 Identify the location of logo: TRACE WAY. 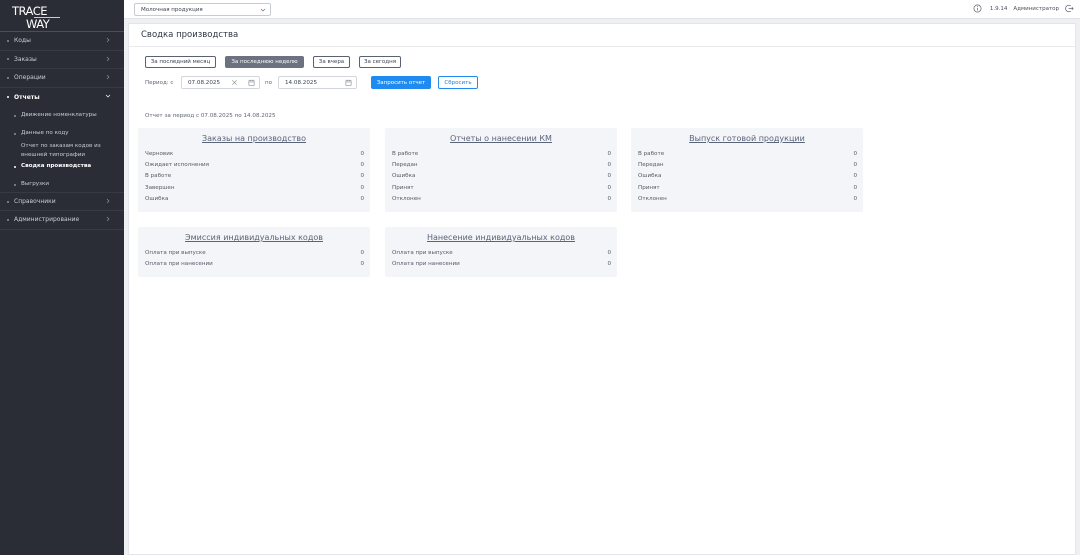
(62, 16).